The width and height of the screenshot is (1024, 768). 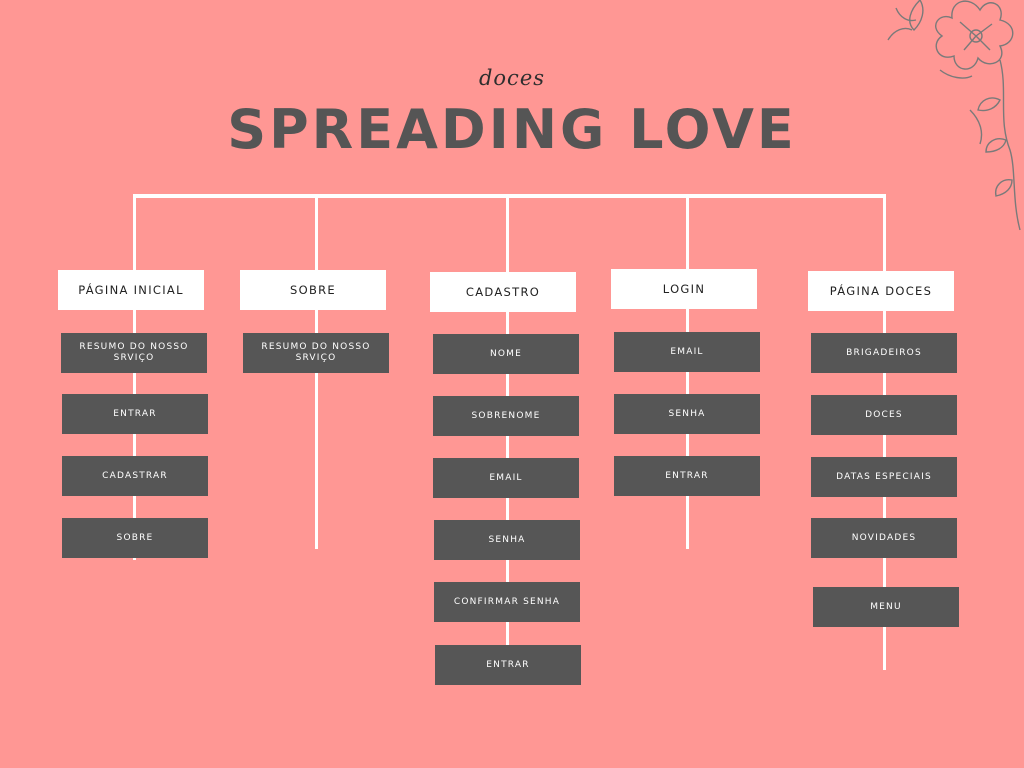 I want to click on node-pagina-doces: Página Doces, so click(x=881, y=291).